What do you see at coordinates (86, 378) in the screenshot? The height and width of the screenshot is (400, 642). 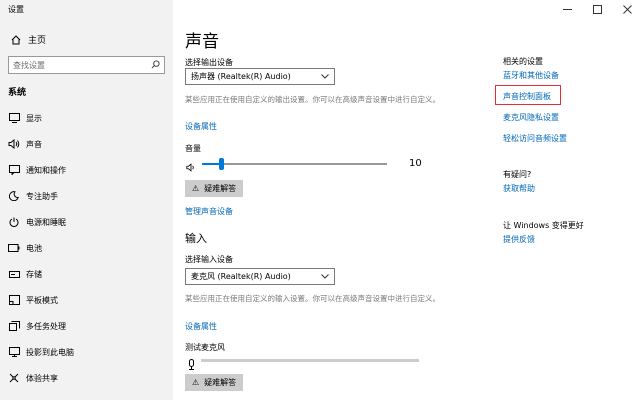 I see `sidebar-item-shared-experiences: 体验共享` at bounding box center [86, 378].